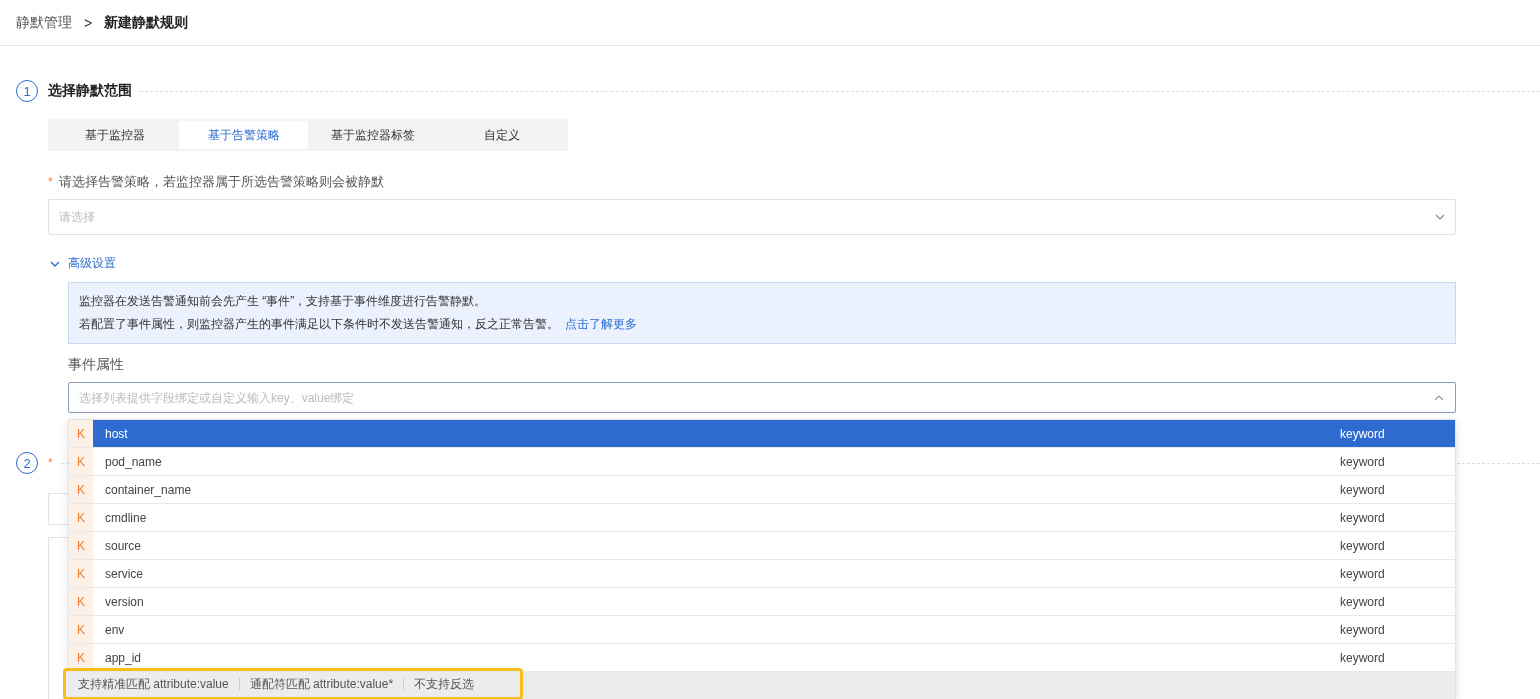 The image size is (1540, 699). Describe the element at coordinates (762, 630) in the screenshot. I see `dropdown-option: K env keyword` at that location.